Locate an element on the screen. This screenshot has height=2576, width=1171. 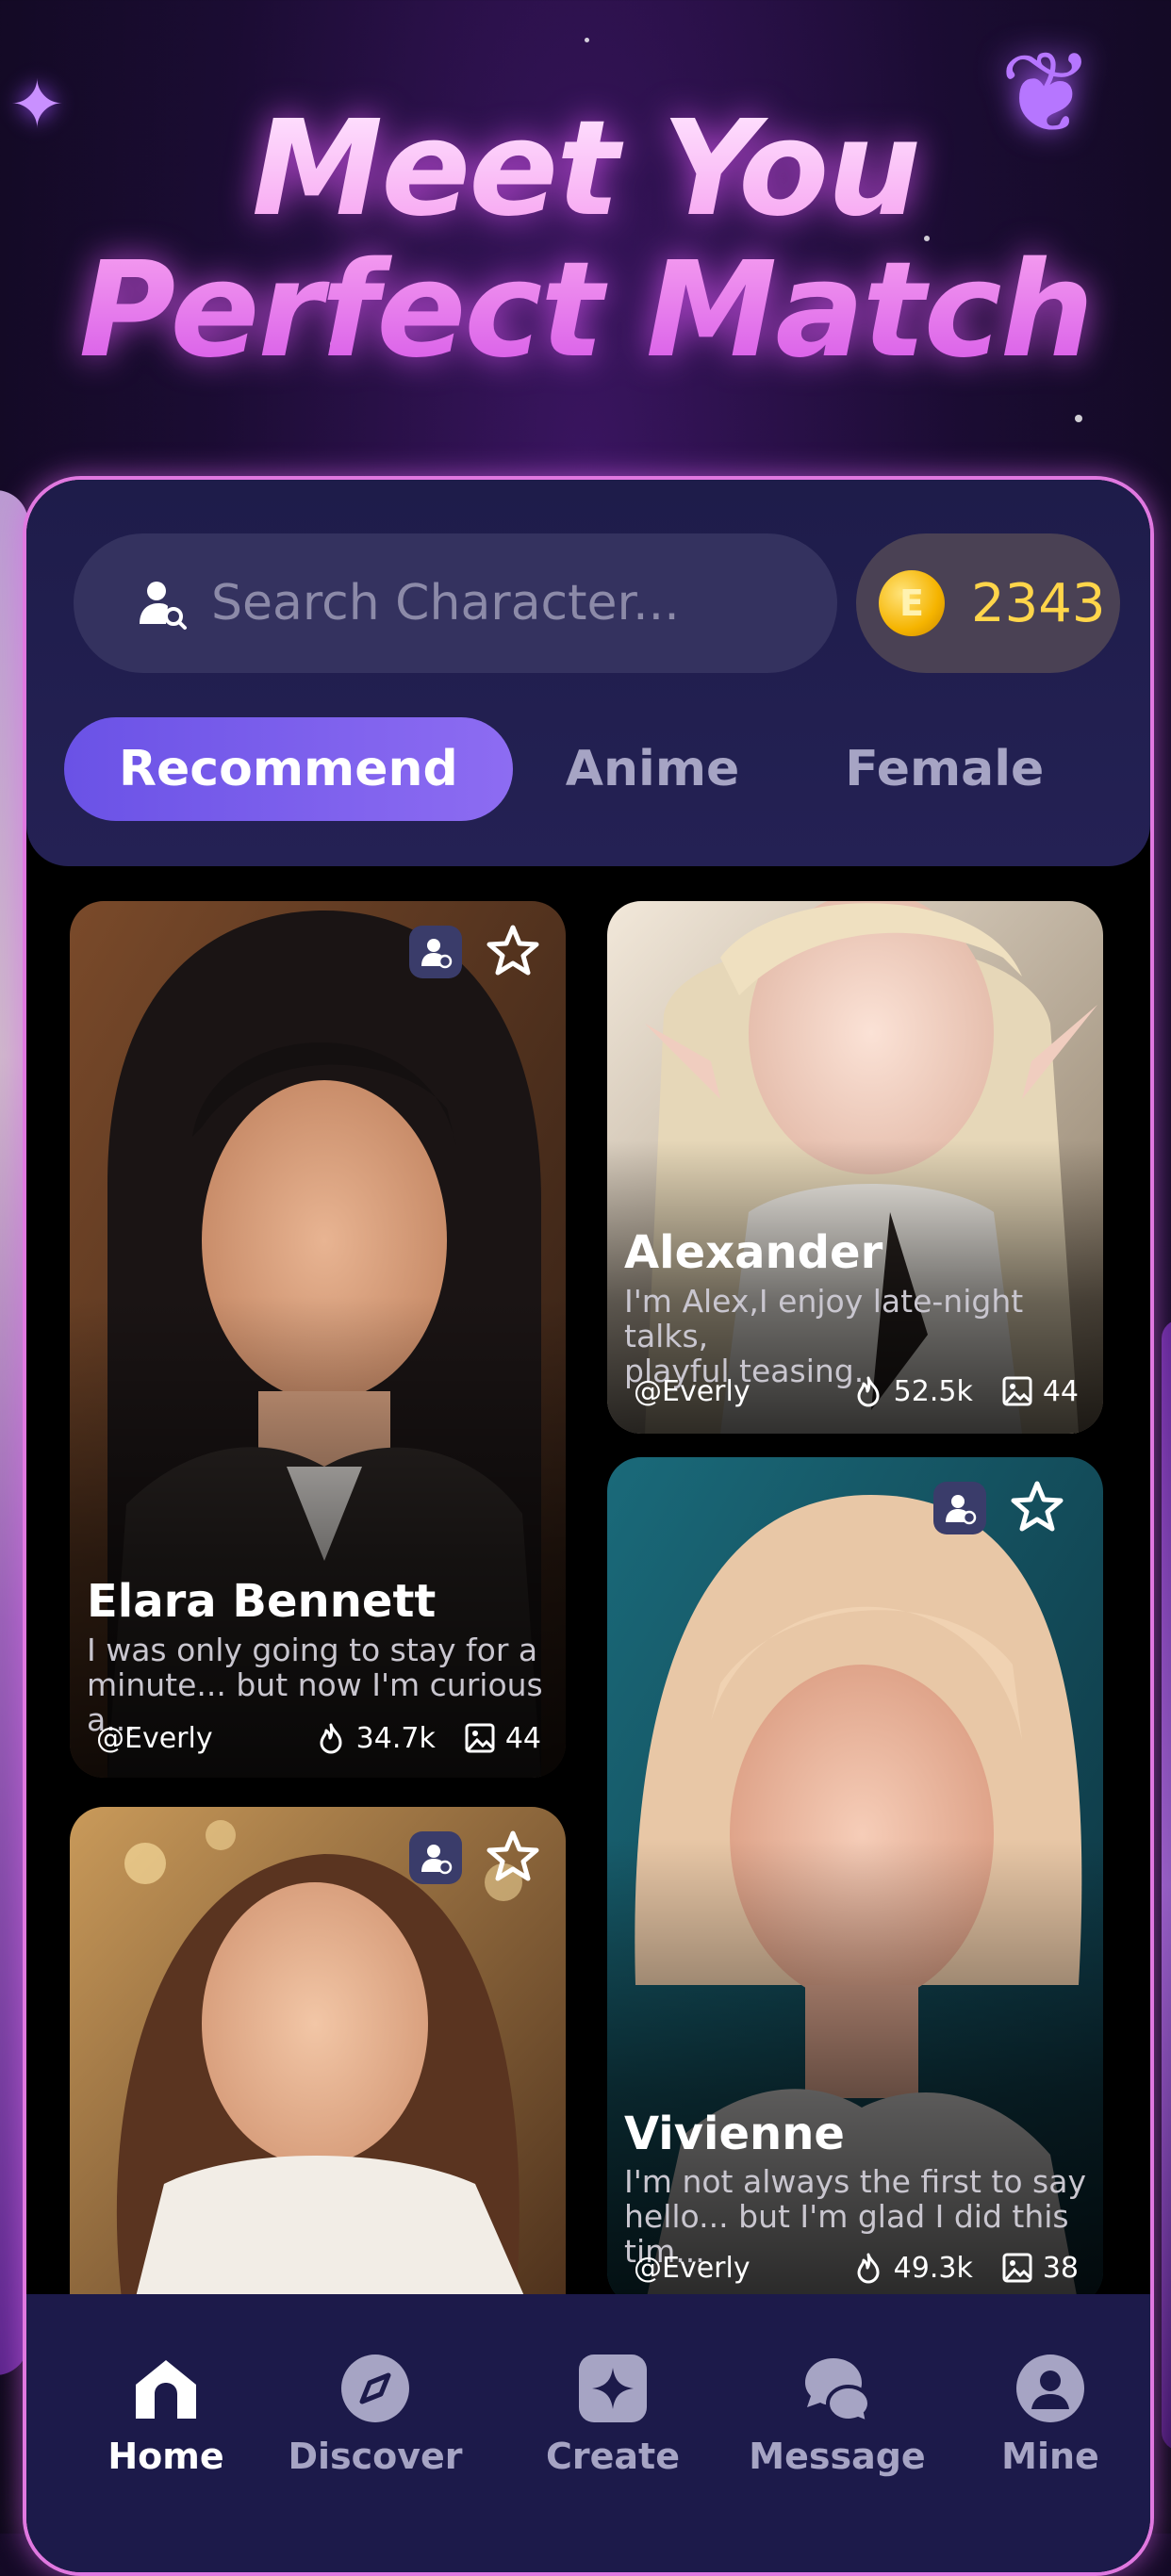
header-panel: E 2343 Recommend Anime Female M is located at coordinates (588, 673).